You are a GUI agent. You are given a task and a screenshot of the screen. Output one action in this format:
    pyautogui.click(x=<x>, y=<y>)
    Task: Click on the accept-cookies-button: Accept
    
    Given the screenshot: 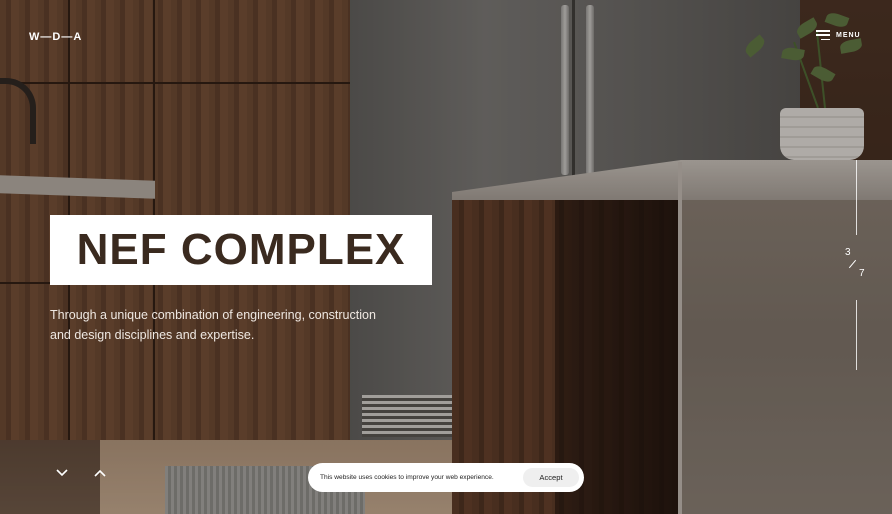 What is the action you would take?
    pyautogui.click(x=551, y=477)
    